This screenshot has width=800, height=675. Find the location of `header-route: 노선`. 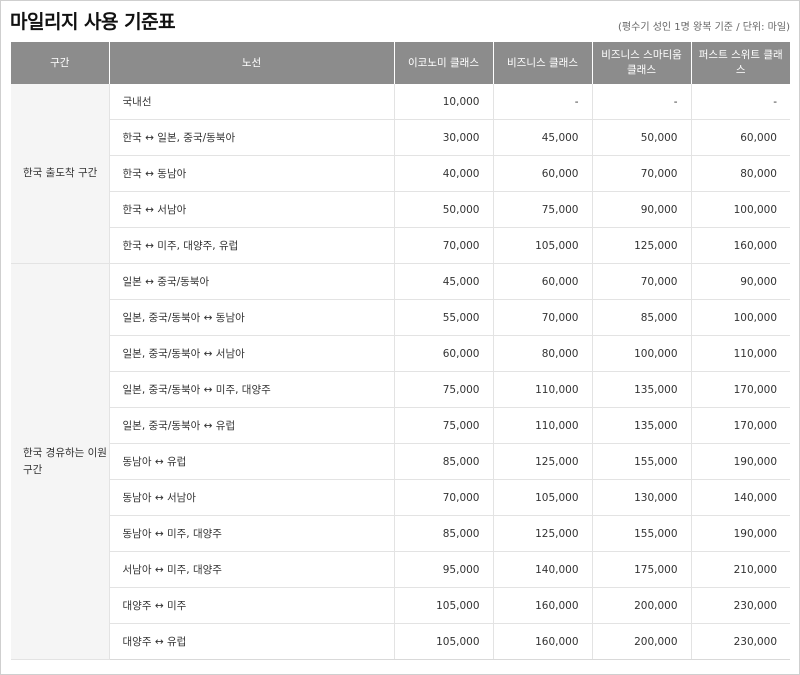

header-route: 노선 is located at coordinates (251, 63).